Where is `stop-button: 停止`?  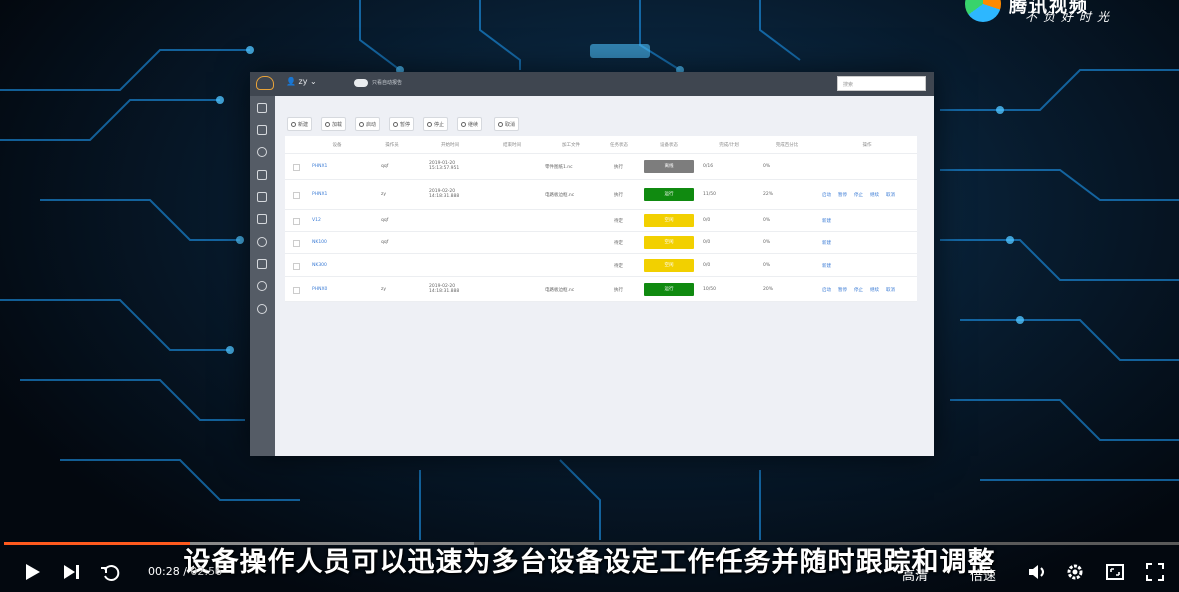 stop-button: 停止 is located at coordinates (436, 124).